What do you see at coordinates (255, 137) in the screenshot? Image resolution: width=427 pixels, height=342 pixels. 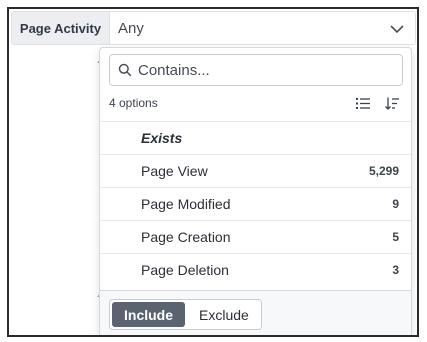 I see `option-exists: Exists` at bounding box center [255, 137].